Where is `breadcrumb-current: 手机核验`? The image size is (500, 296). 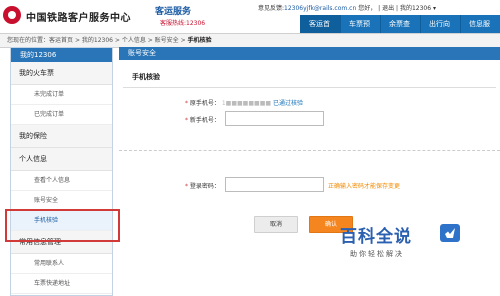 breadcrumb-current: 手机核验 is located at coordinates (199, 40).